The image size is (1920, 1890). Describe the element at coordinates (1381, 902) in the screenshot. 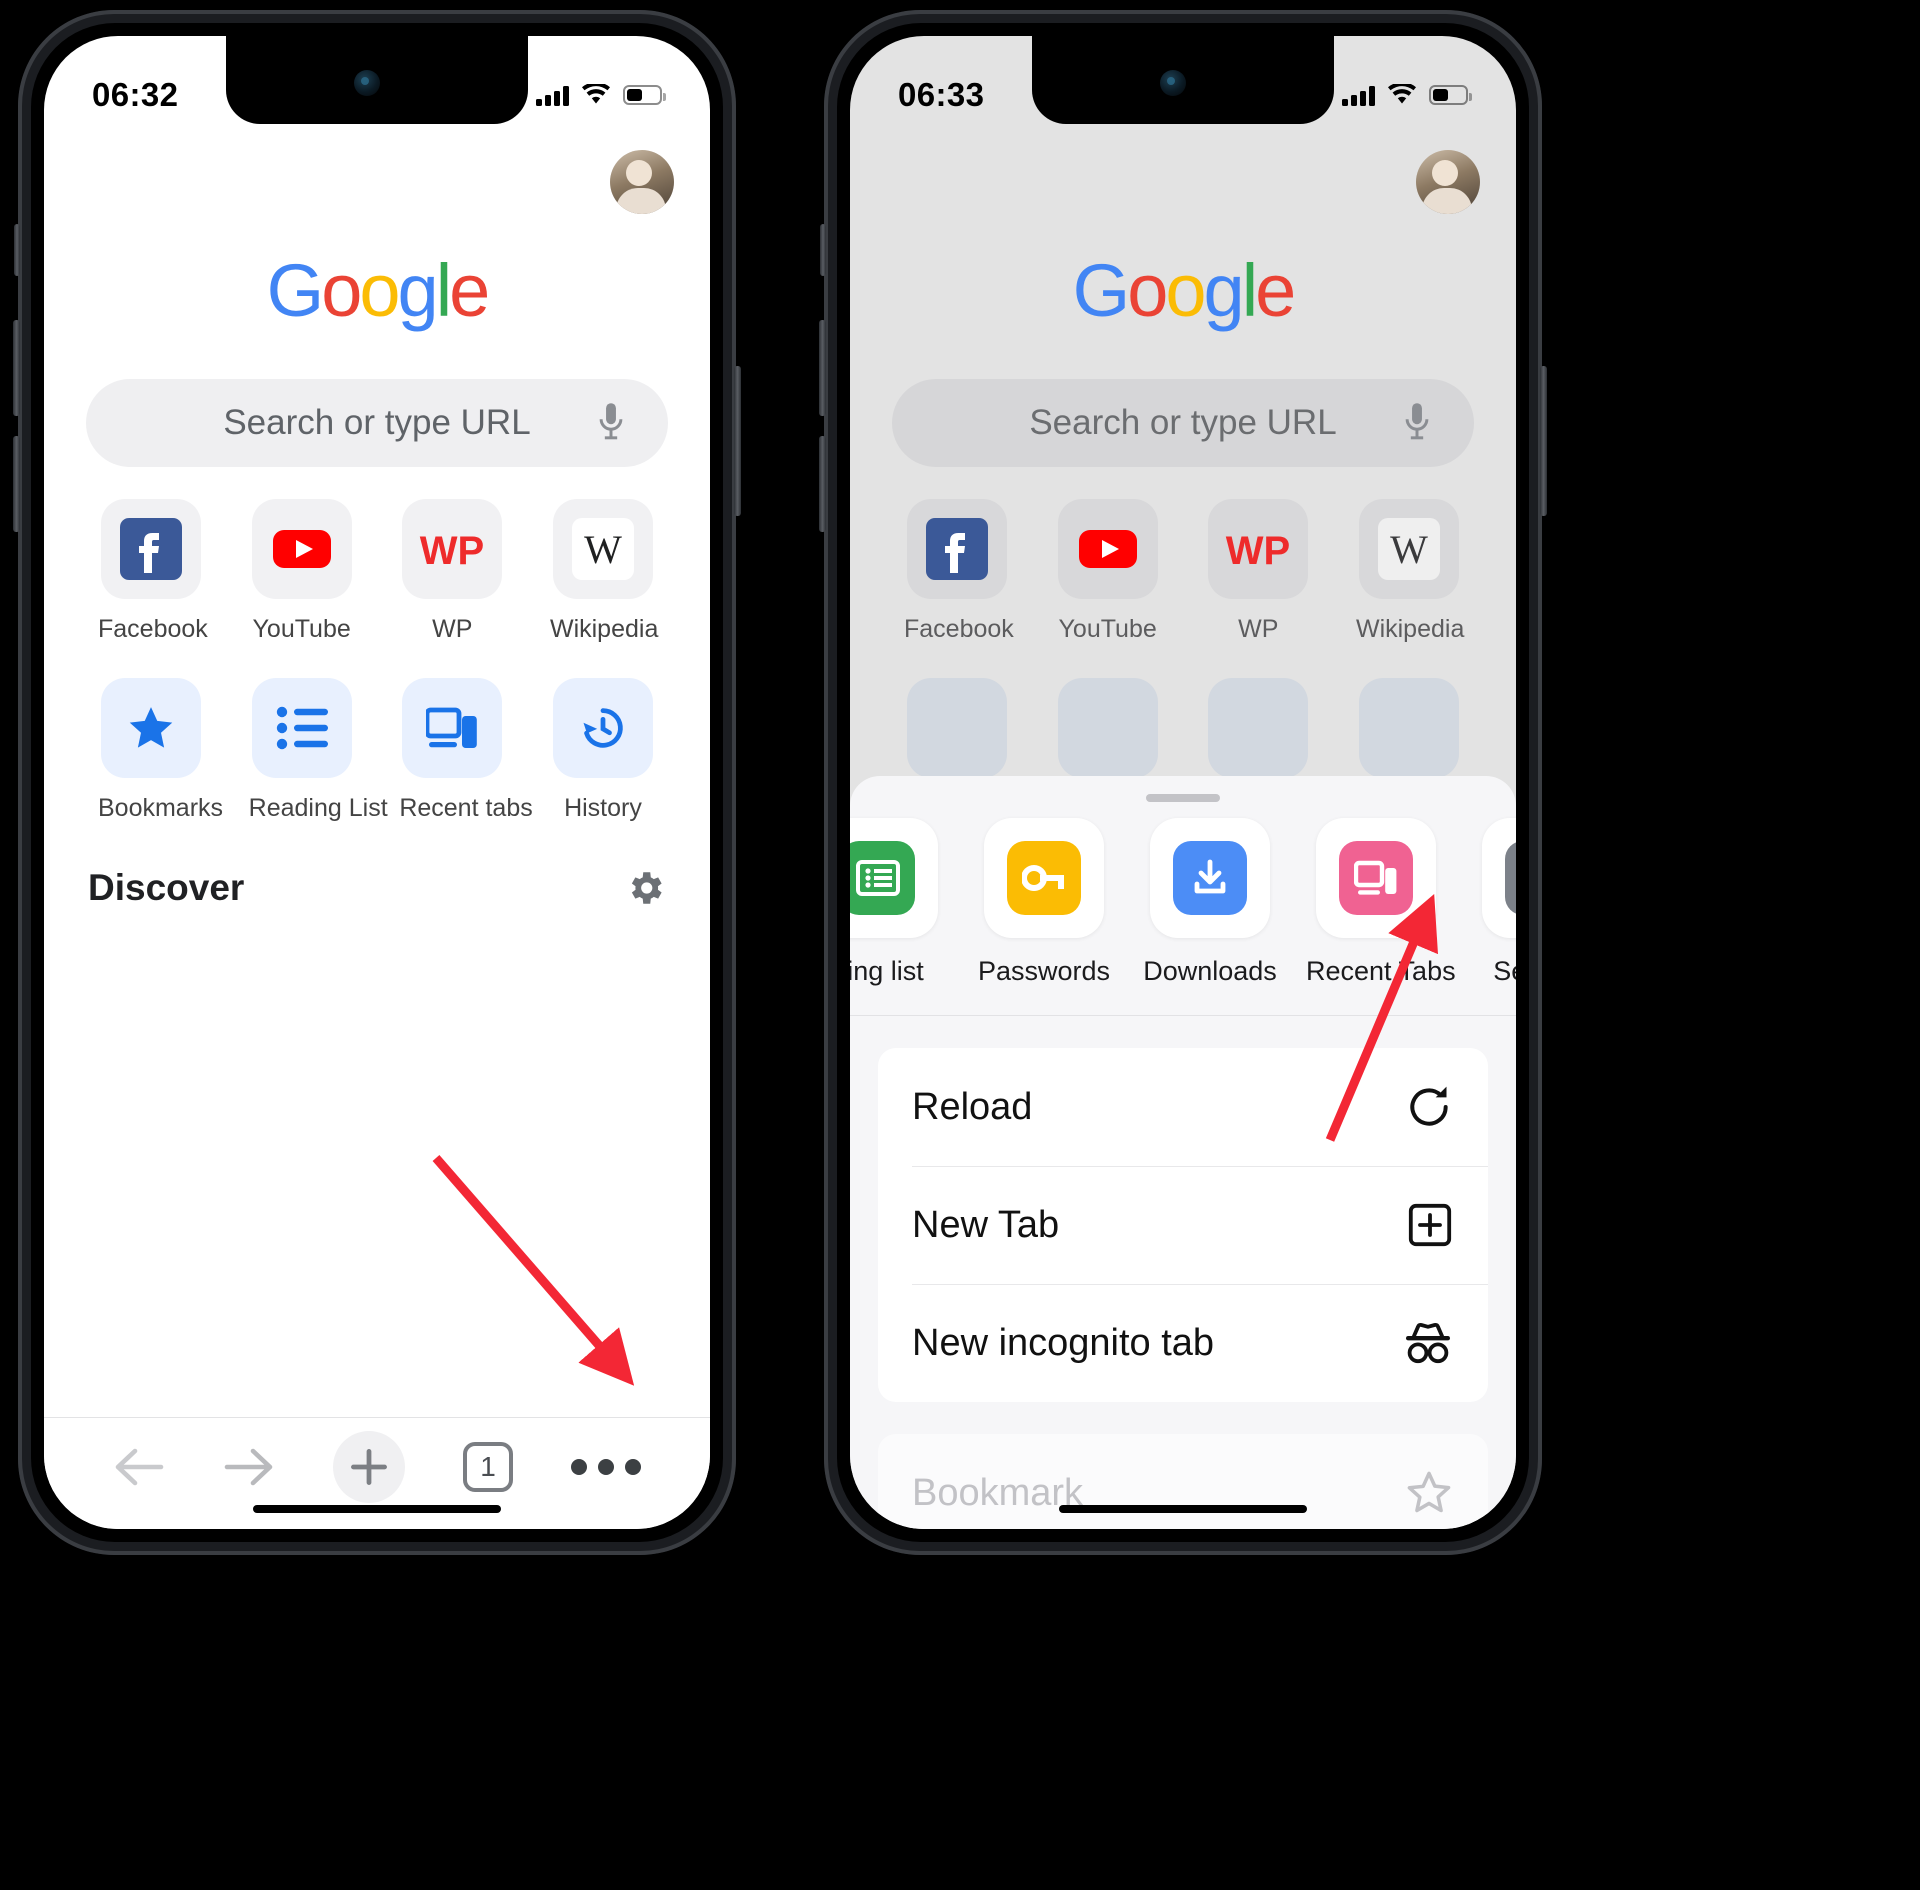

I see `quick-action-recent-tabs: Recent Tabs` at that location.